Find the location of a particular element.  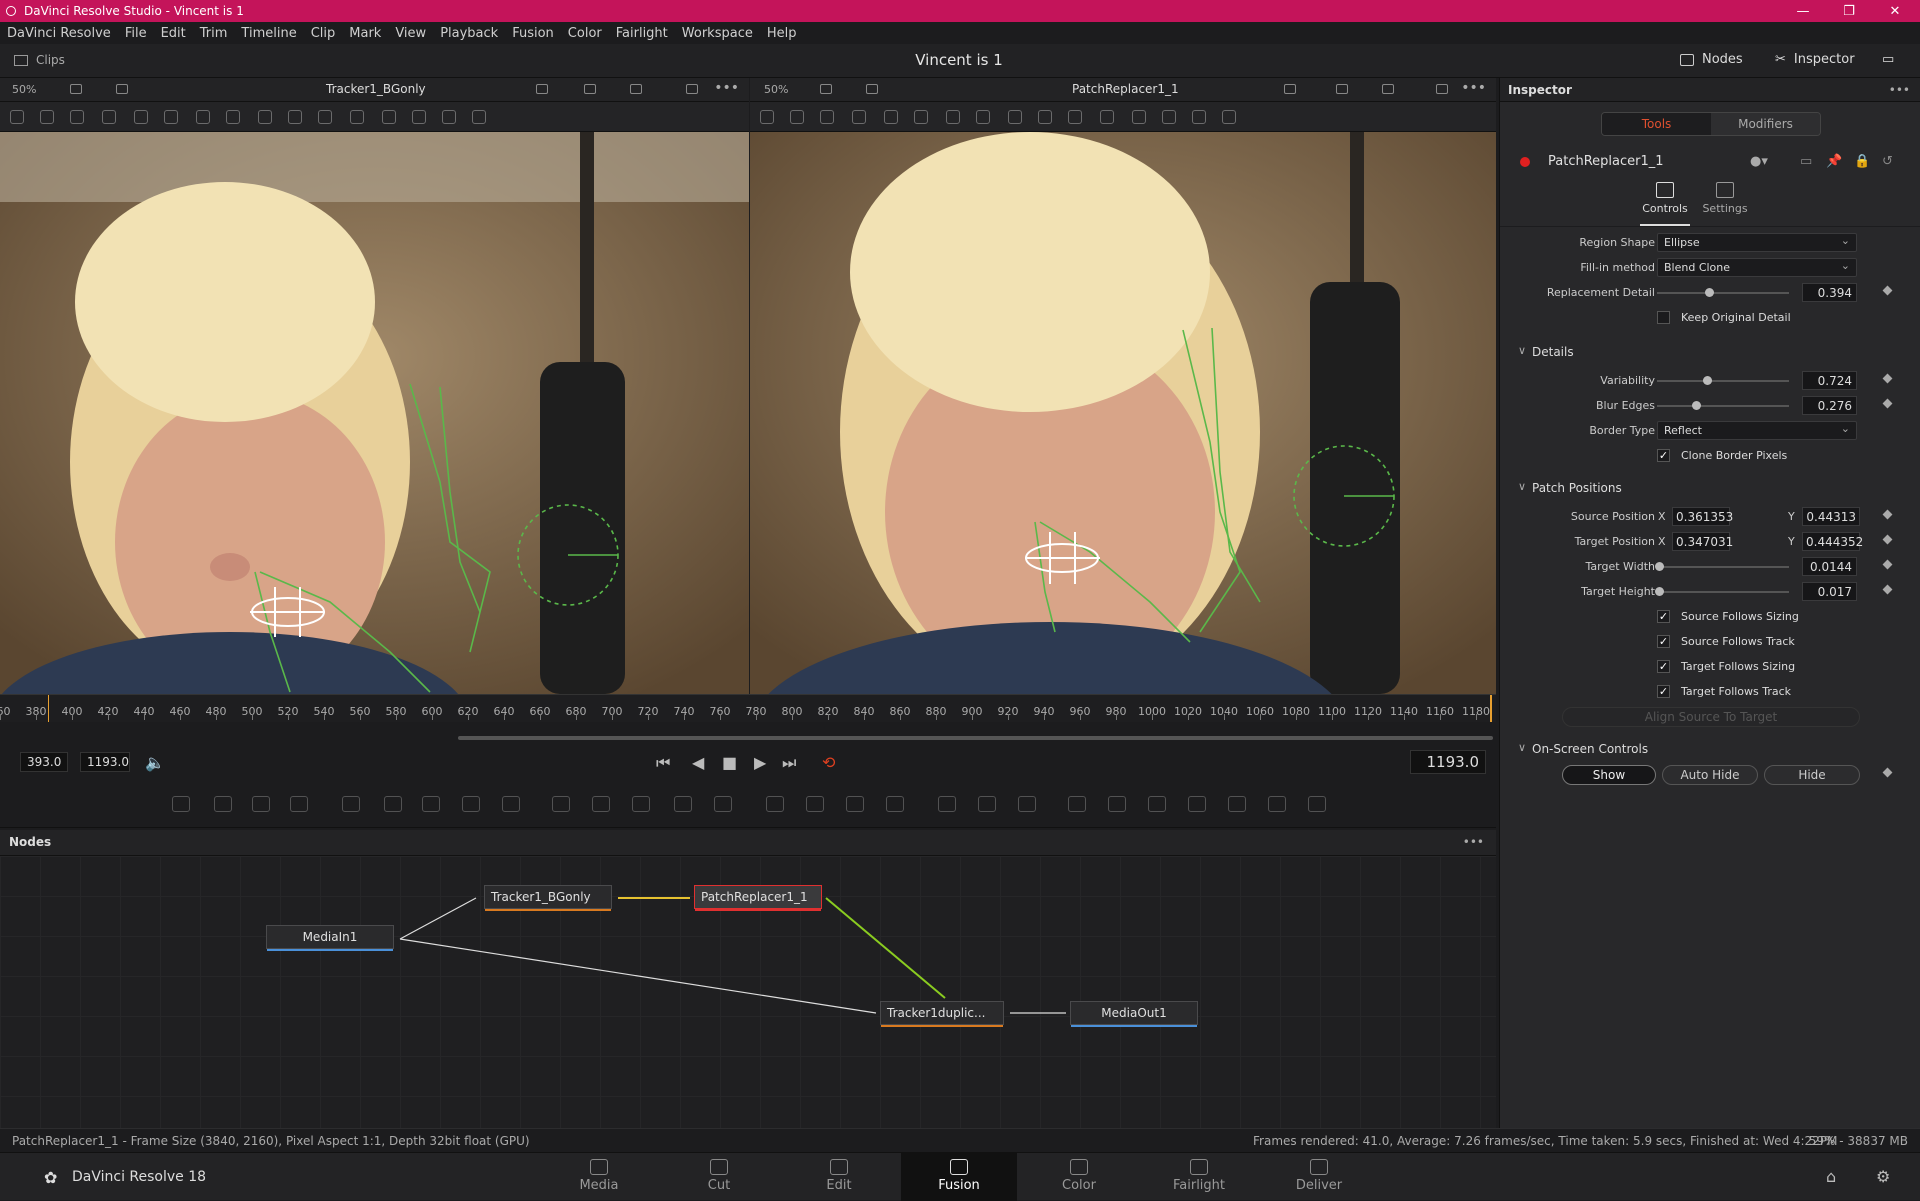

subtab-controls: Controls is located at coordinates (1665, 204).